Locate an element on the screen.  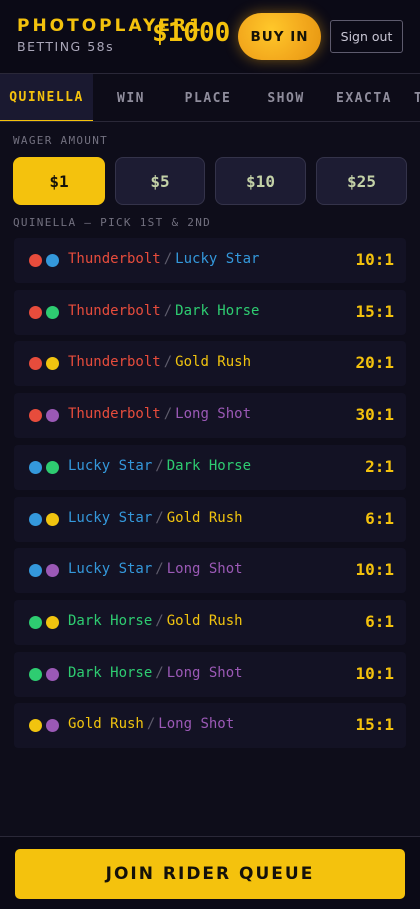
bet-type-tabs: QUINELLA WIN PLACE SHOW EXACTA TRIFECTA is located at coordinates (210, 98).